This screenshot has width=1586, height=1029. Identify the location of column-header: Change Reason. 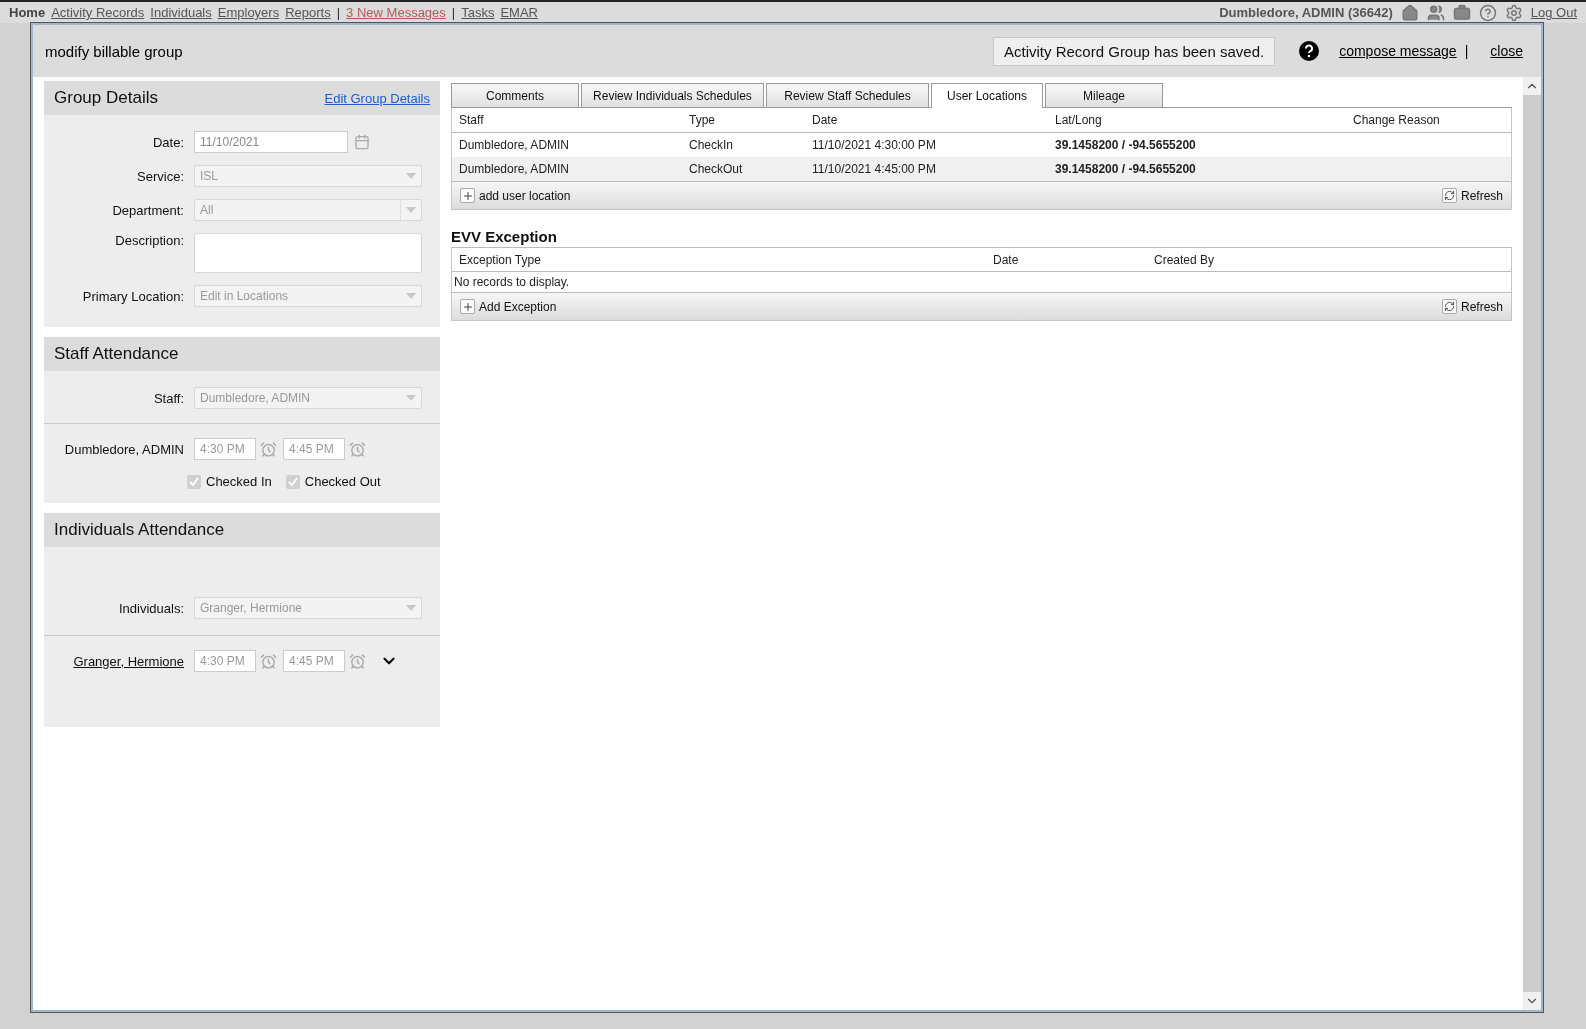
(1397, 120).